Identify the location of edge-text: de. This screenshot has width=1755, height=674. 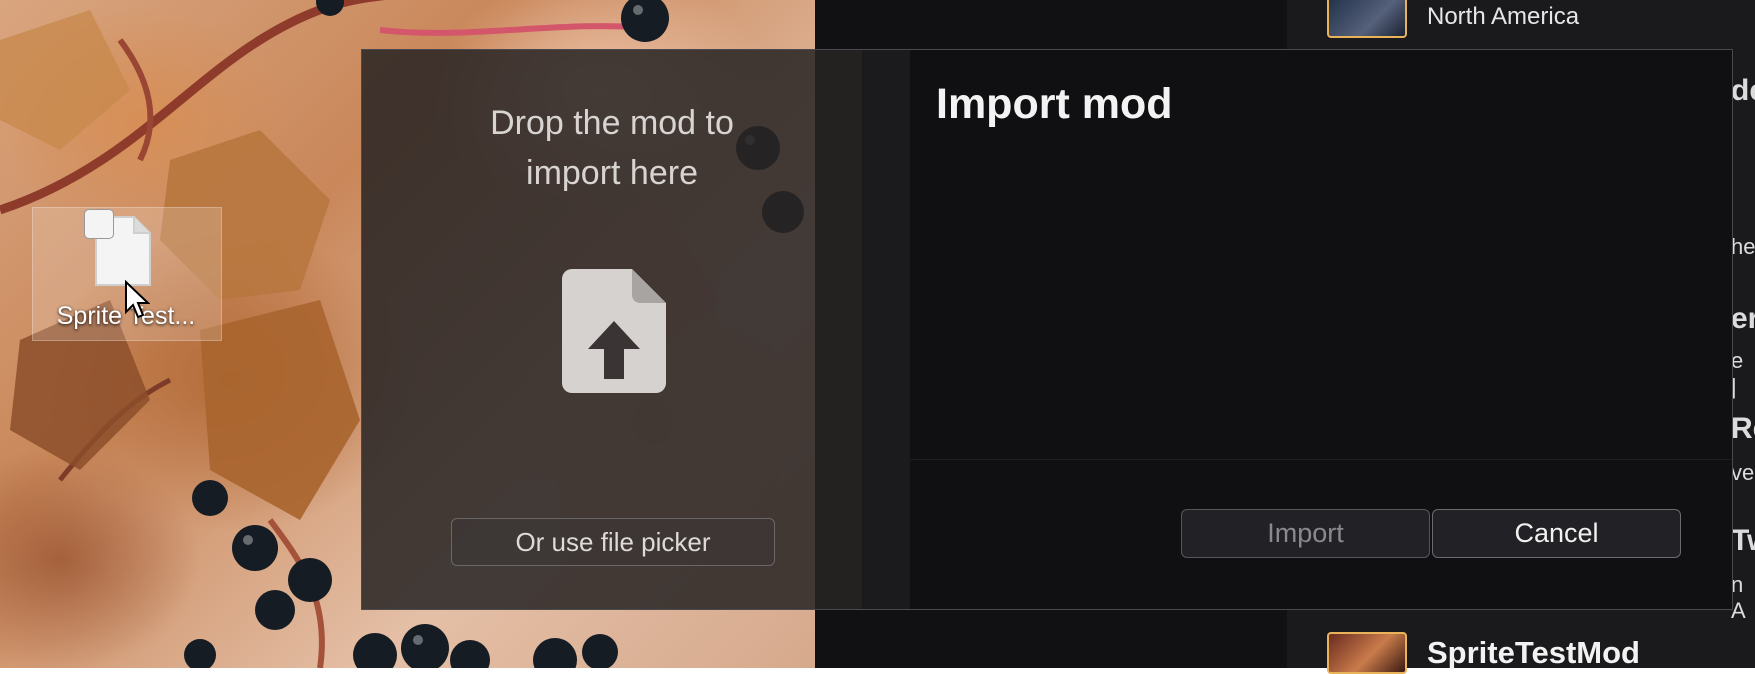
(1743, 90).